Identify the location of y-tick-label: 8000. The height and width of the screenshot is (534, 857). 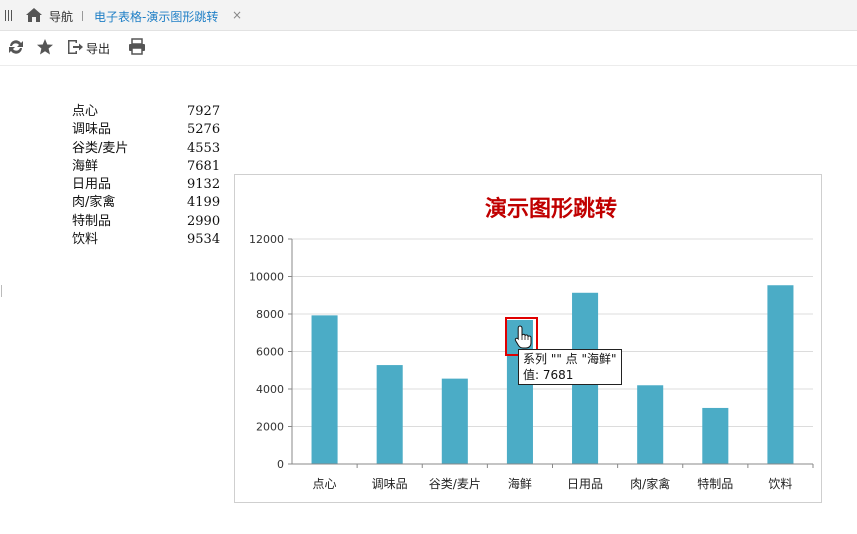
(270, 314).